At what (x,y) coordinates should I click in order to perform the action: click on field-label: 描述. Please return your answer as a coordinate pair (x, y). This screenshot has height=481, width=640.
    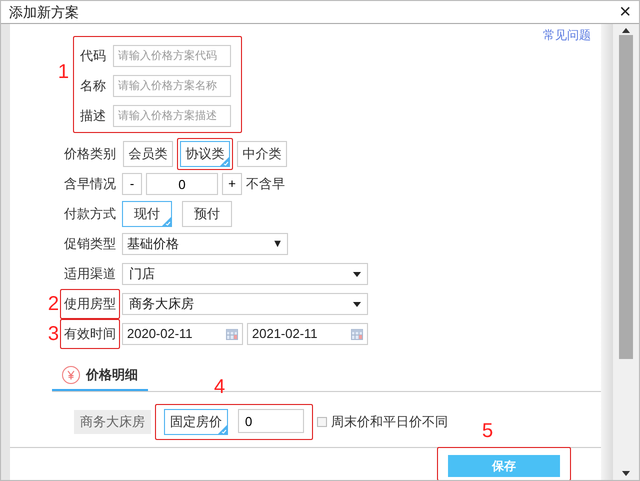
    Looking at the image, I should click on (93, 116).